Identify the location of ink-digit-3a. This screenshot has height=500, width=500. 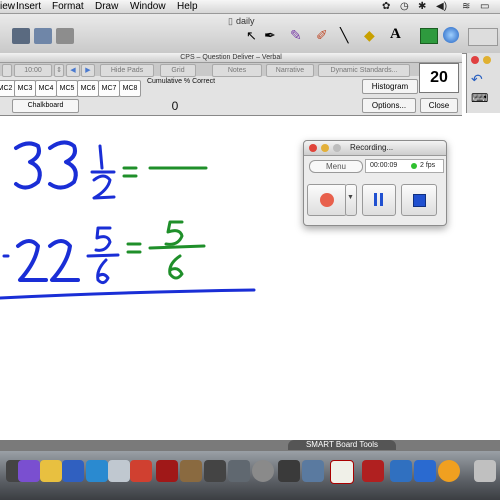
(28, 165).